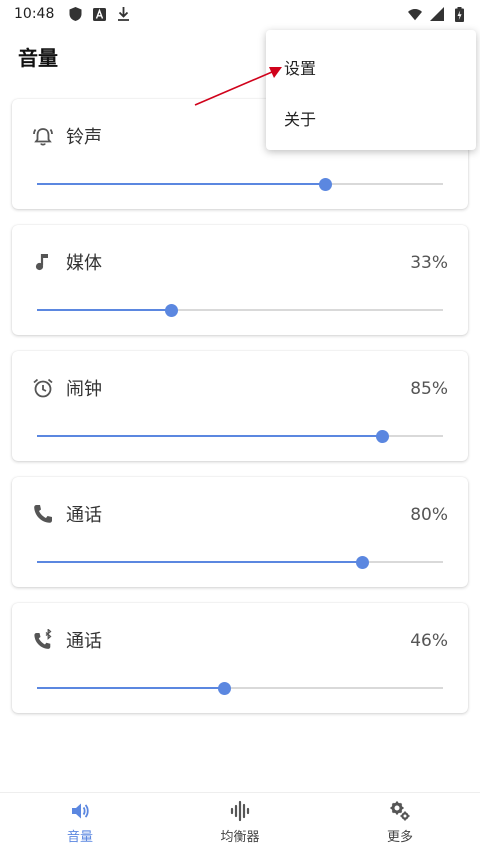 The height and width of the screenshot is (852, 480). What do you see at coordinates (240, 406) in the screenshot?
I see `volume-card-alarm: 闹钟 85%` at bounding box center [240, 406].